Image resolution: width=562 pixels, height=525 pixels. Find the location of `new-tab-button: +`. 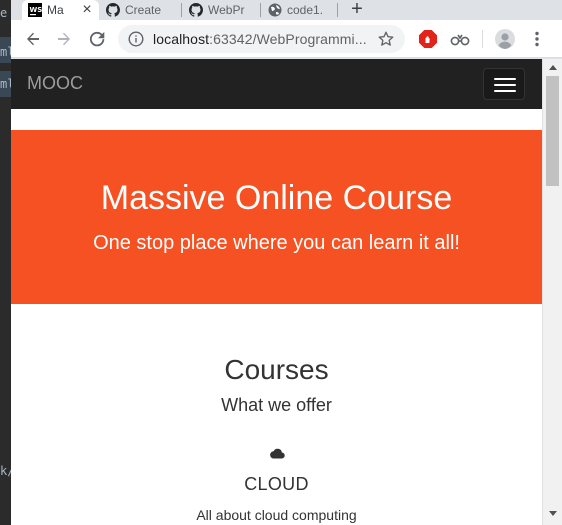

new-tab-button: + is located at coordinates (357, 9).